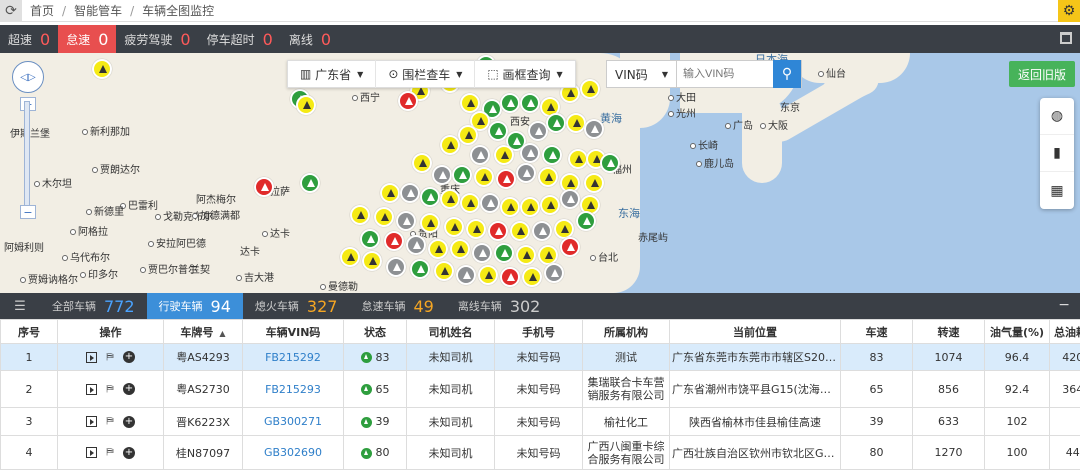 The image size is (1080, 470). What do you see at coordinates (203, 332) in the screenshot?
I see `col-plate: 车牌号▲` at bounding box center [203, 332].